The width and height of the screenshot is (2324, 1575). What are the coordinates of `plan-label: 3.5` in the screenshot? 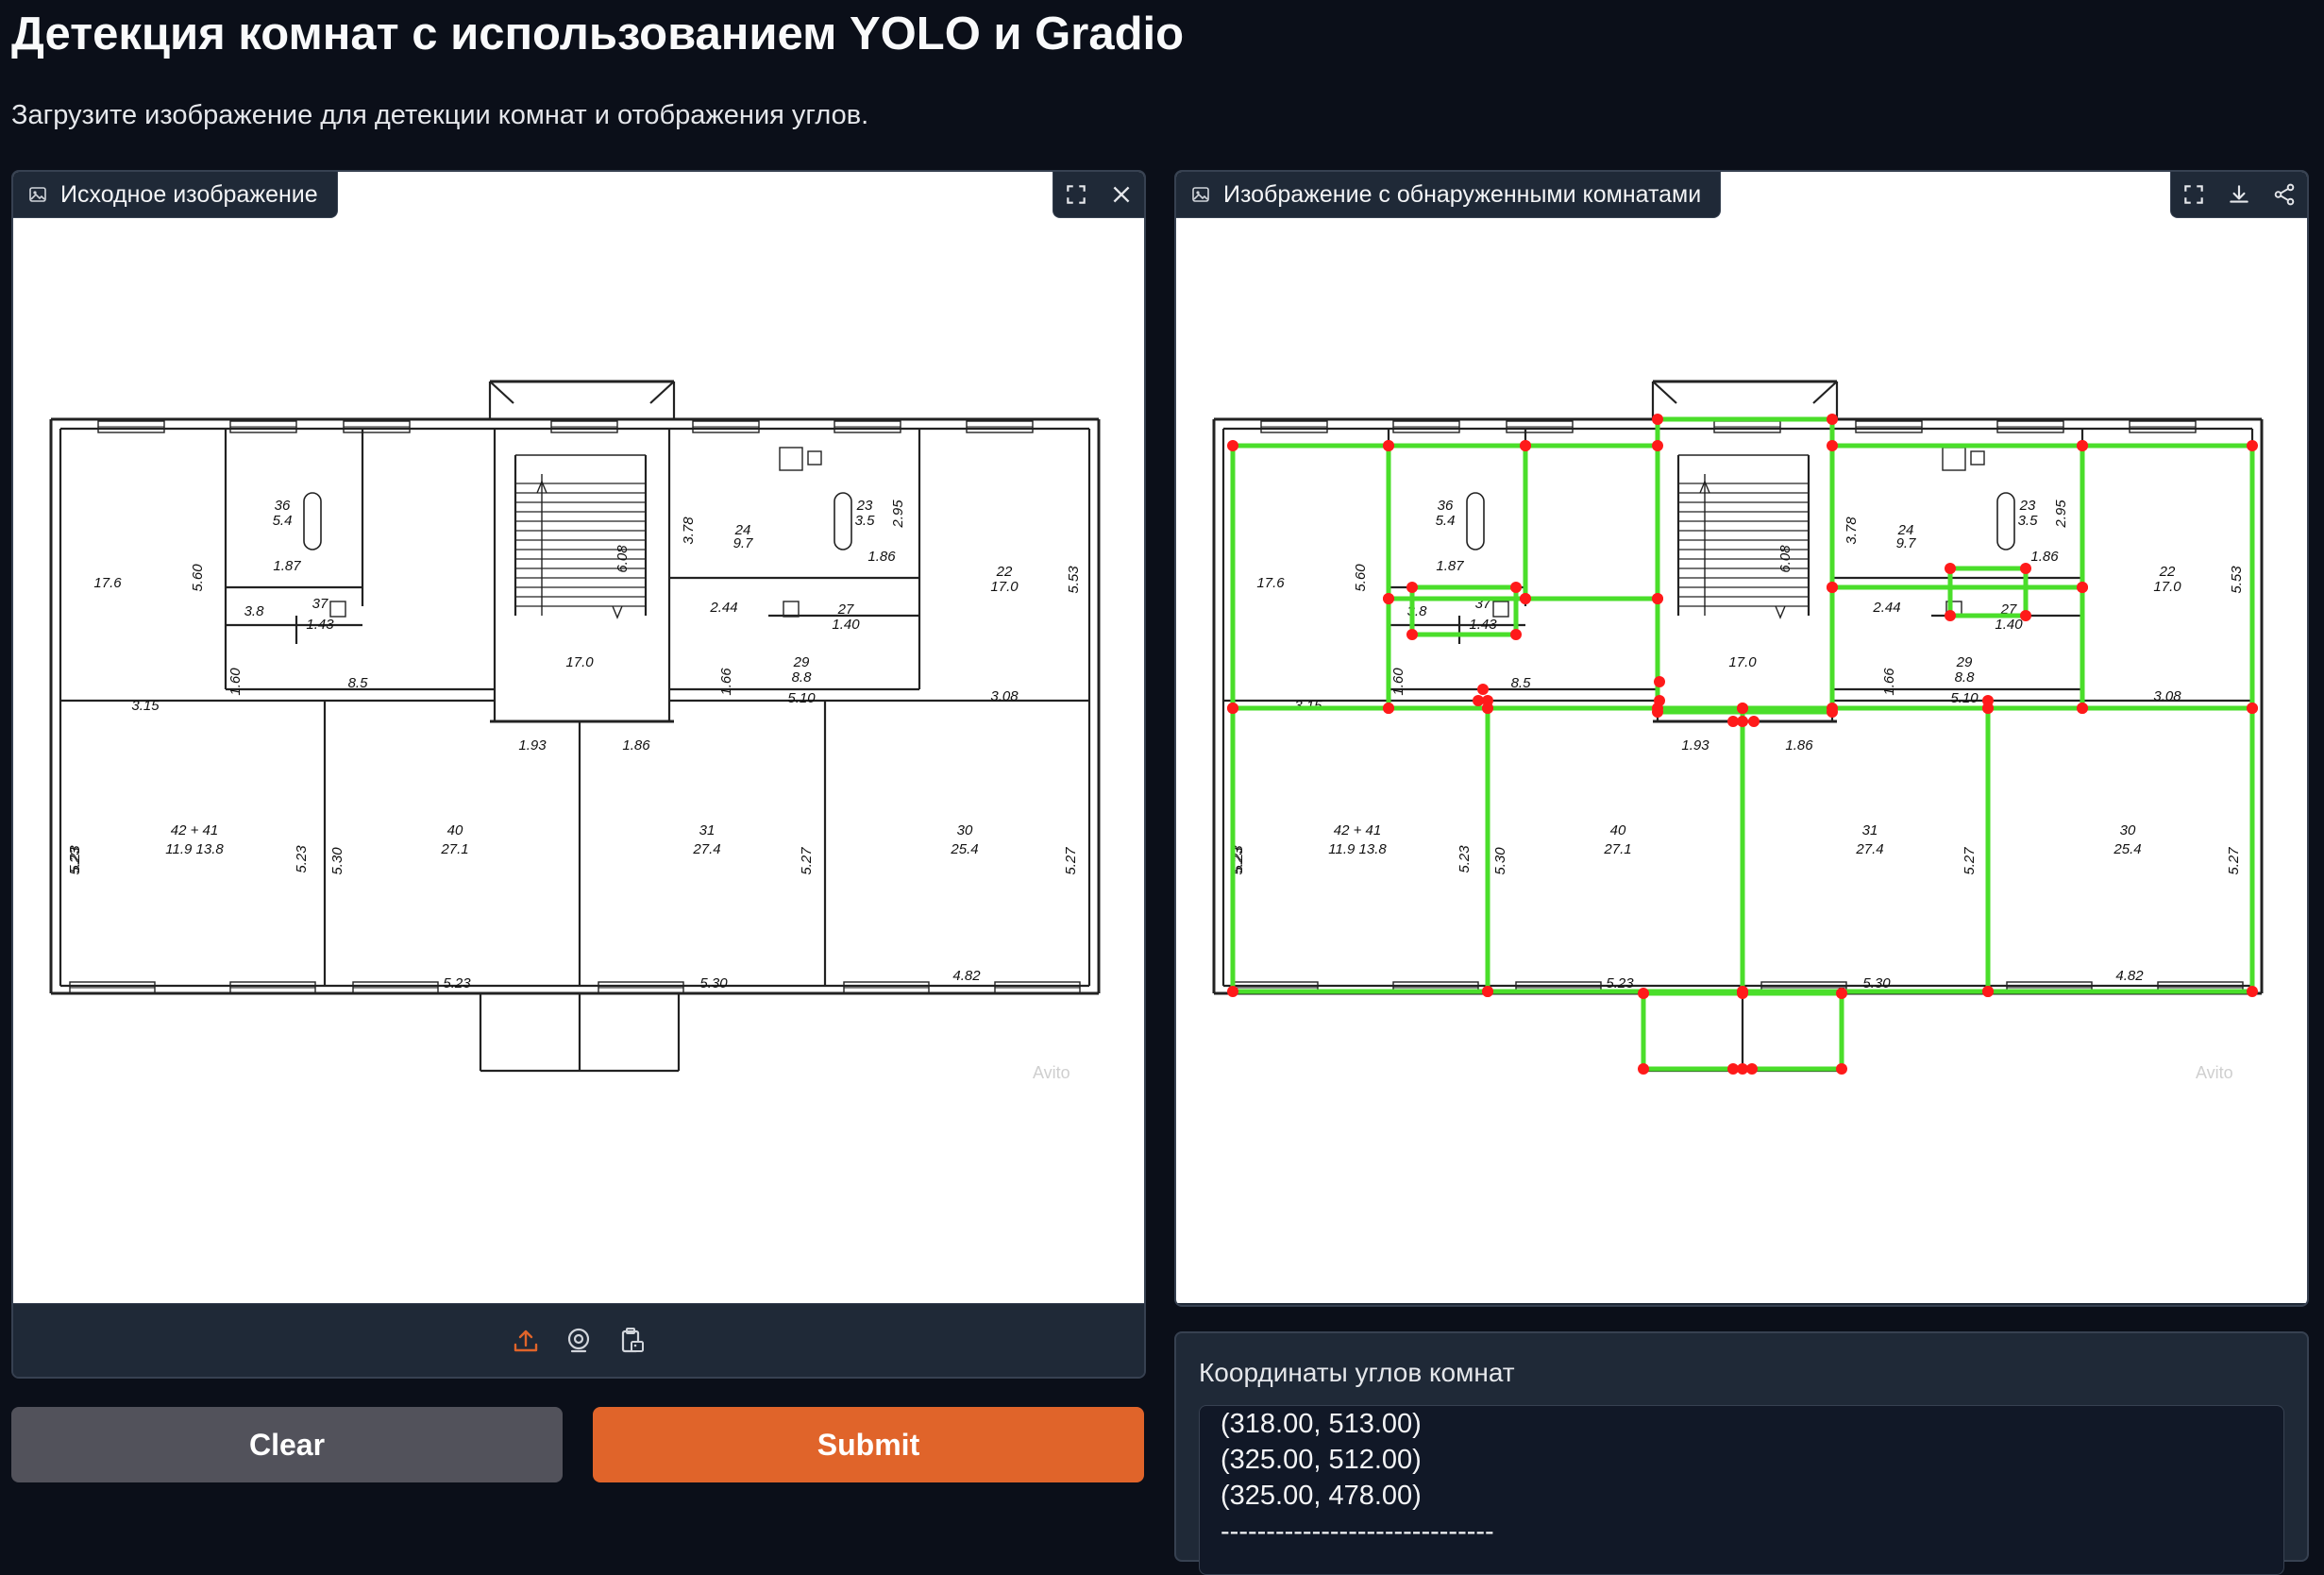 It's located at (2028, 521).